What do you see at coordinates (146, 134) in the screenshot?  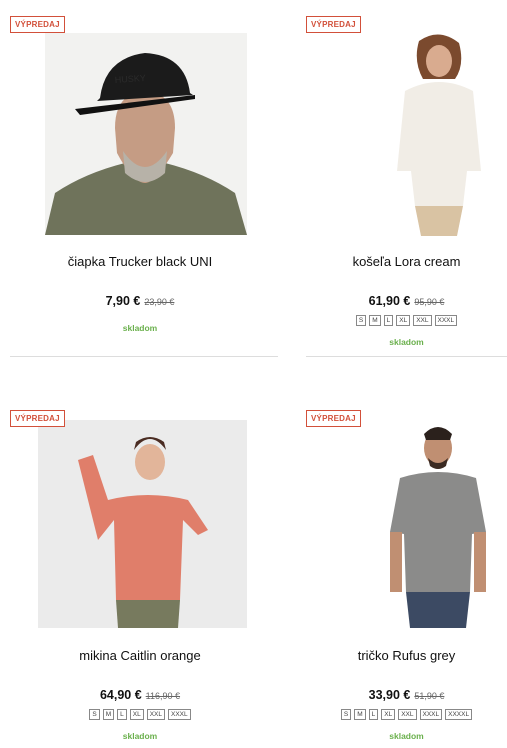 I see `product-image: HUSKY` at bounding box center [146, 134].